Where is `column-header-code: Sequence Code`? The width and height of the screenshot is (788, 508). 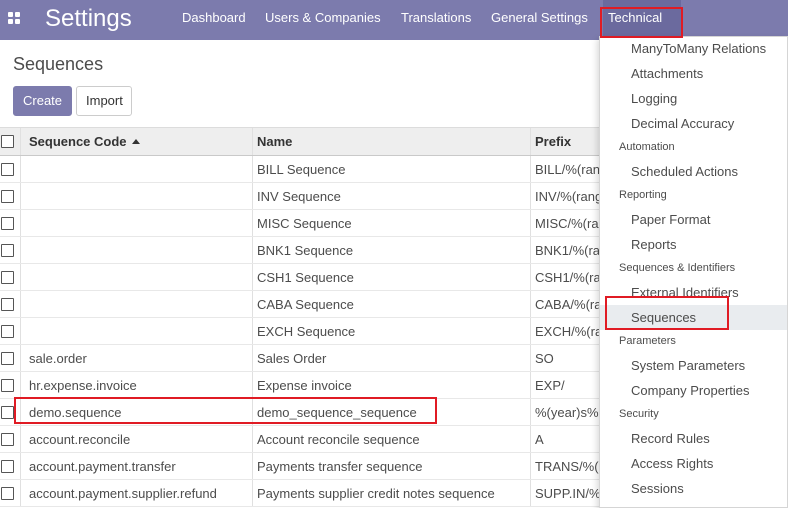
column-header-code: Sequence Code is located at coordinates (136, 141).